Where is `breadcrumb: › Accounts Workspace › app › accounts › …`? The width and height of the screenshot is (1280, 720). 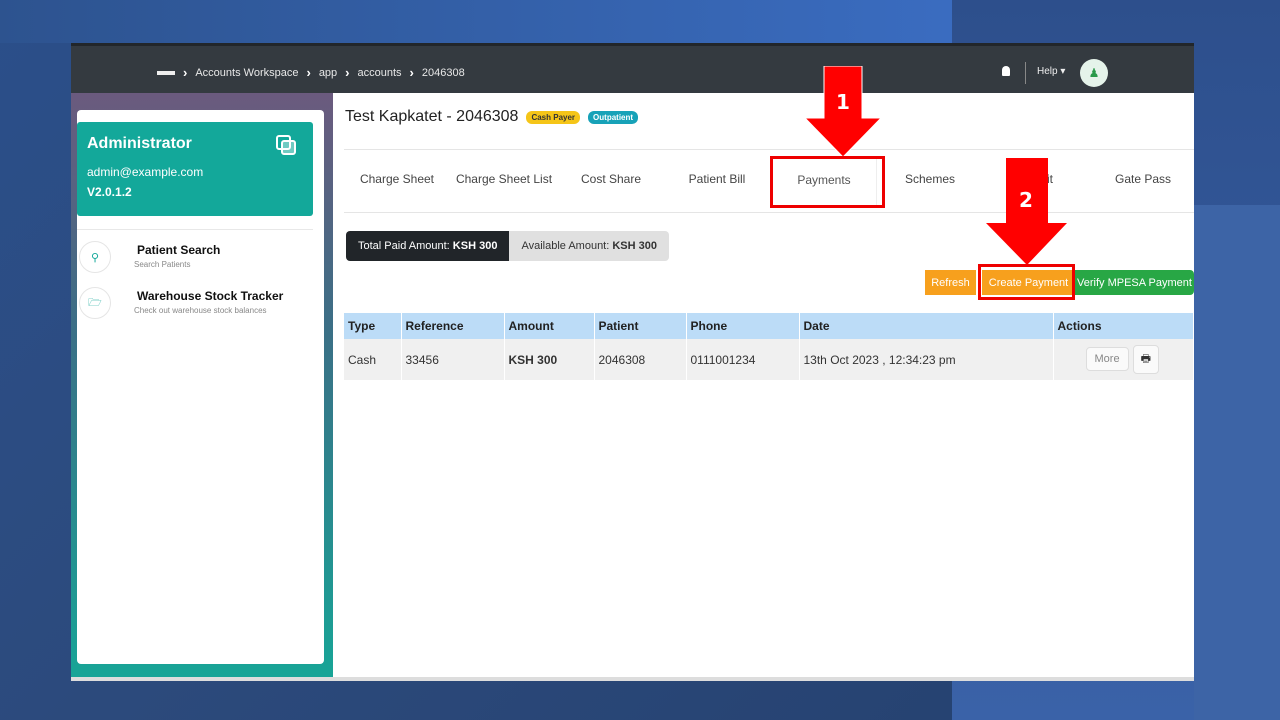
breadcrumb: › Accounts Workspace › app › accounts › … is located at coordinates (311, 72).